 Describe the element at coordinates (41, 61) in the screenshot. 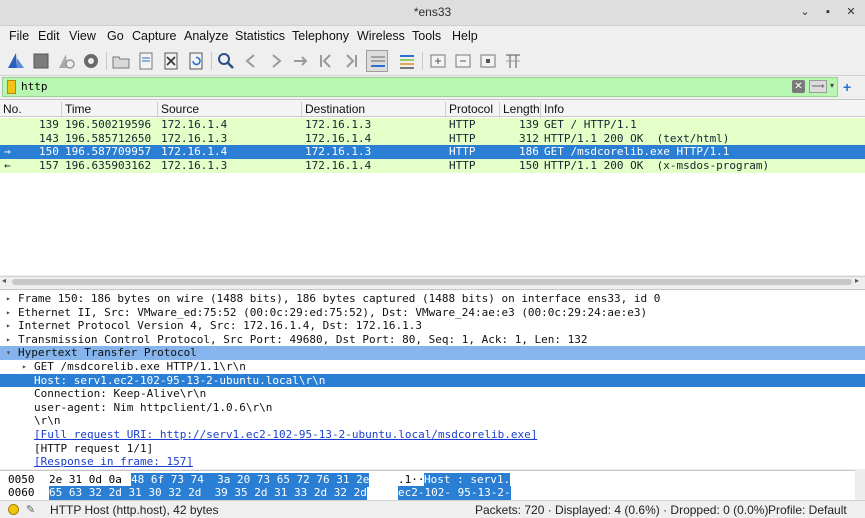

I see `stop-square-icon` at that location.